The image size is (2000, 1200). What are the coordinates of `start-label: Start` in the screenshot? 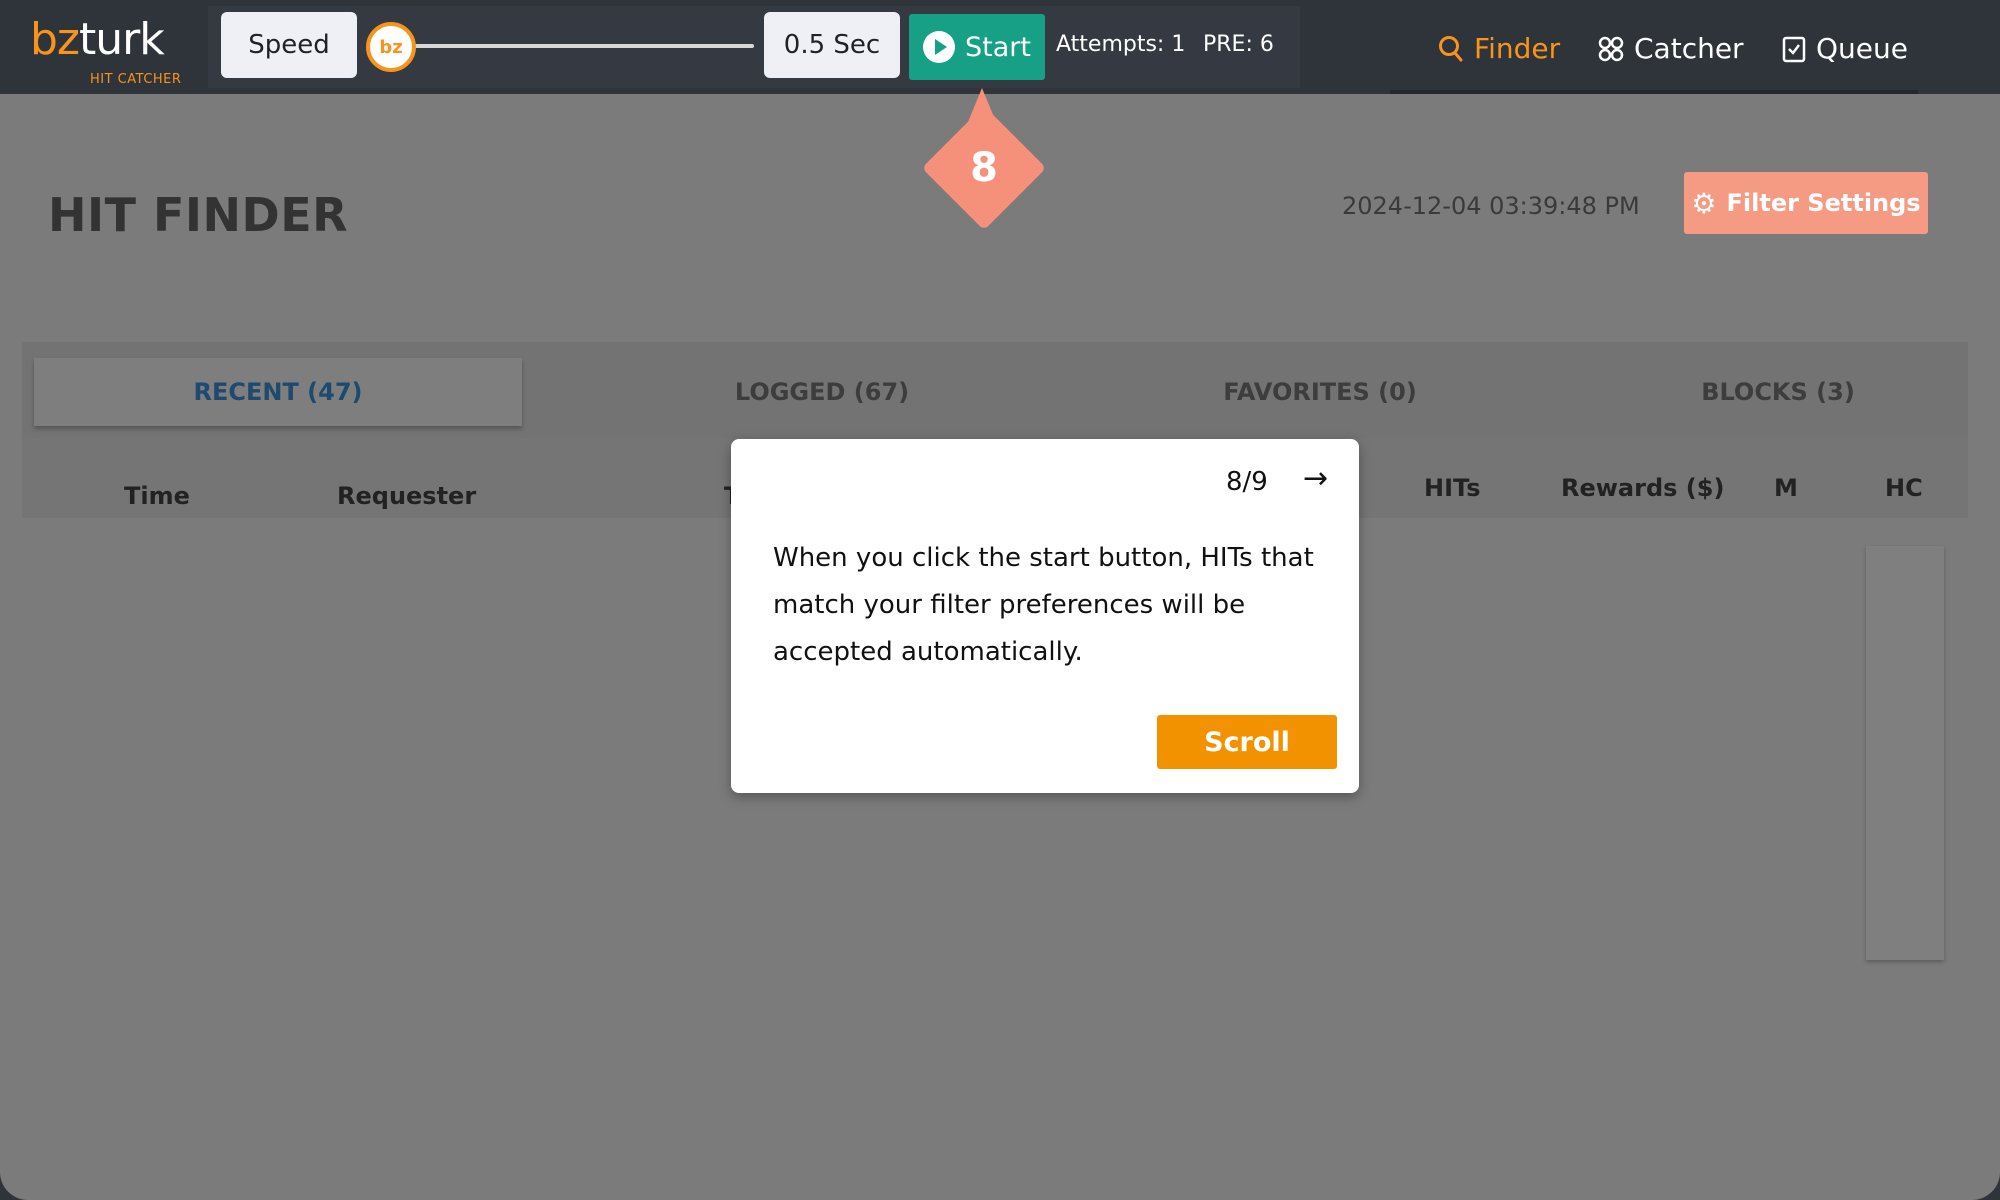 It's located at (998, 47).